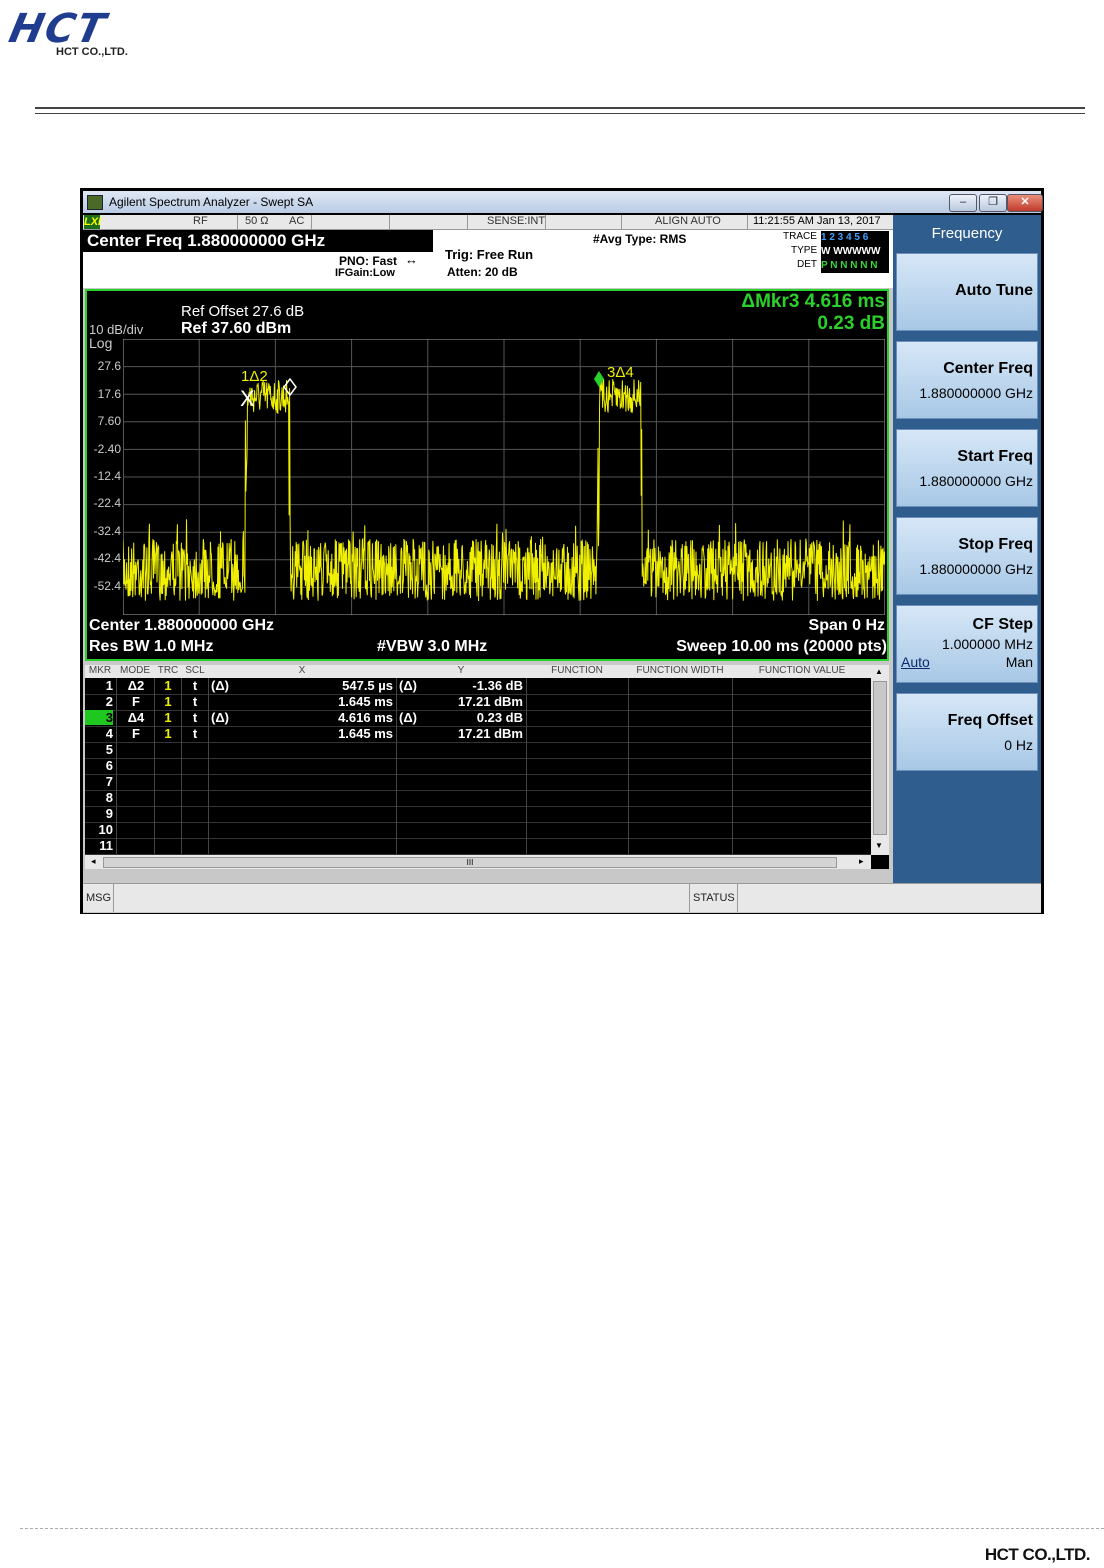  I want to click on auto-tune-button: Auto Tune, so click(967, 292).